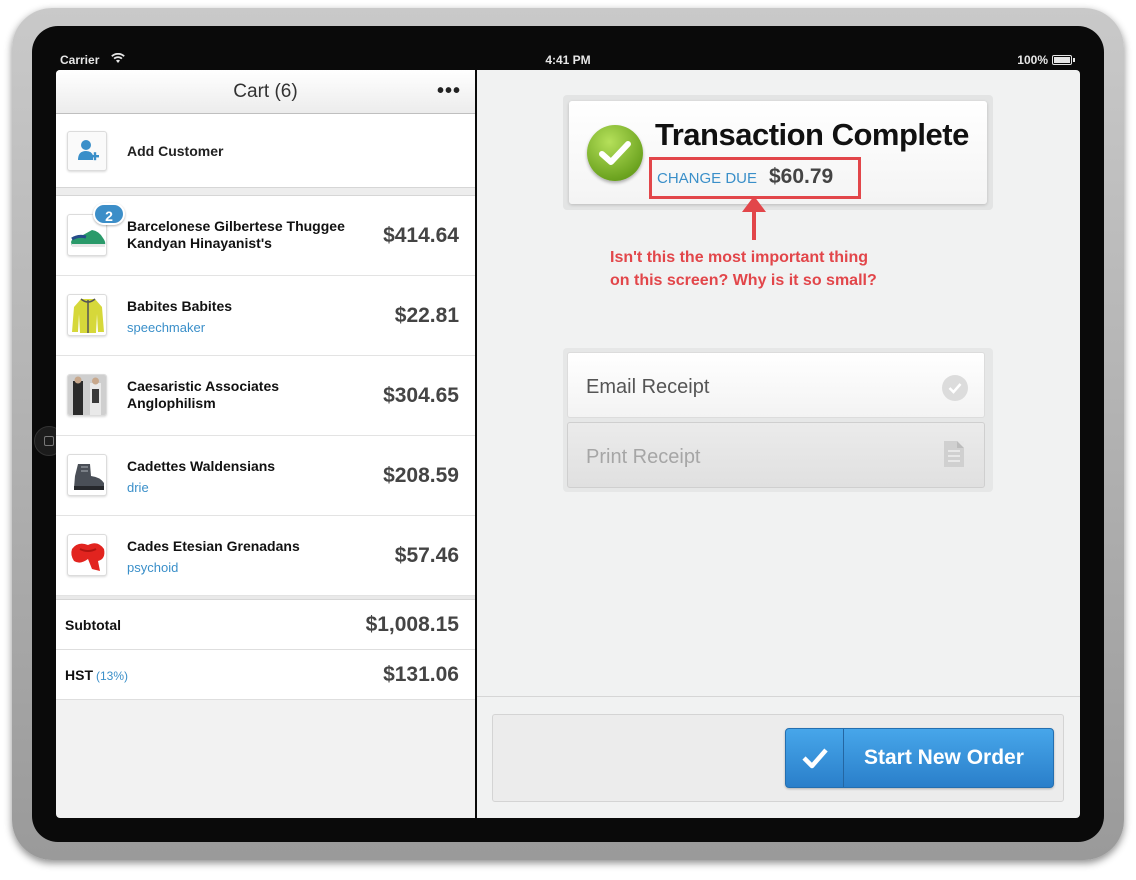  I want to click on add-customer-row: Add Customer, so click(265, 151).